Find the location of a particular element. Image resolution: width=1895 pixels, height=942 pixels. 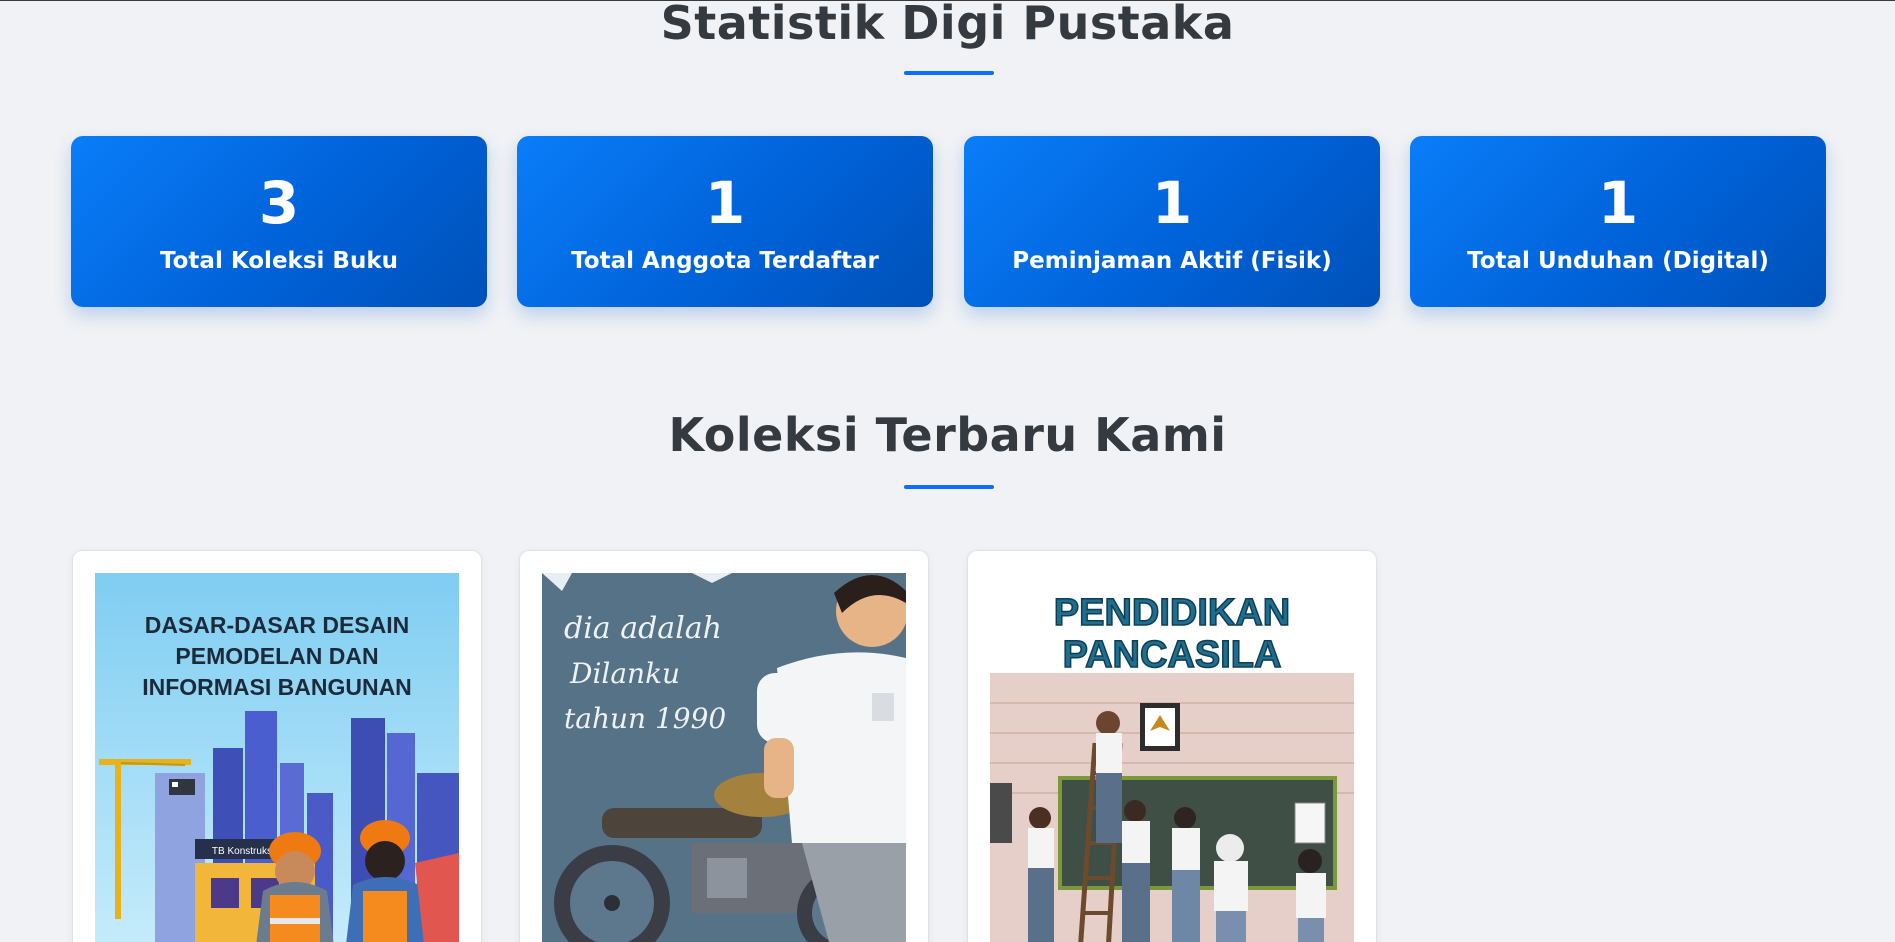

statistics-title: Statistik Digi Pustaka is located at coordinates (947, 25).